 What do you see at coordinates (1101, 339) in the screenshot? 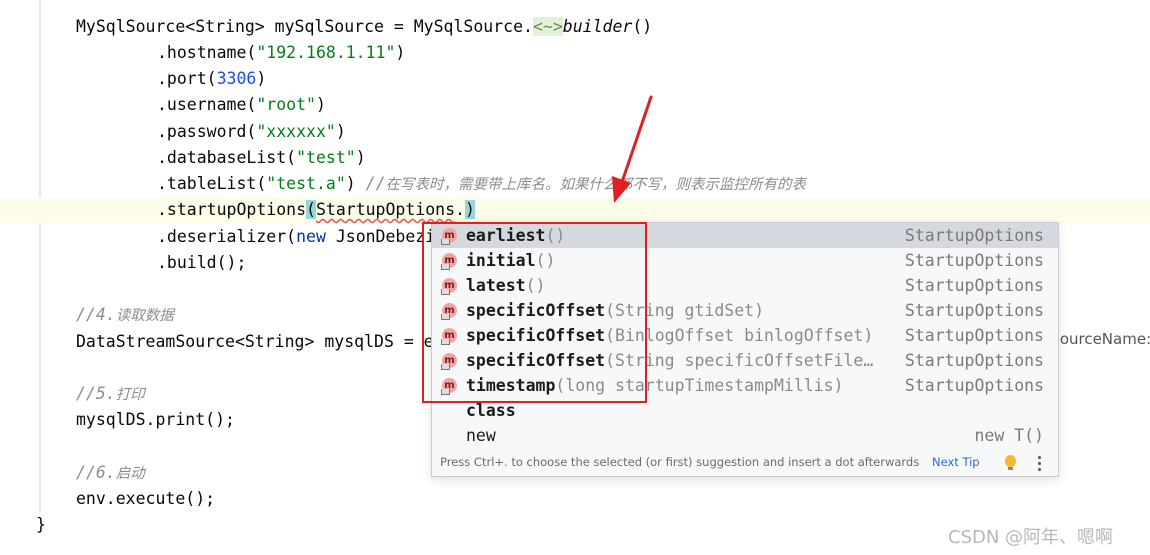
I see `clipped-code-text: sourceName:` at bounding box center [1101, 339].